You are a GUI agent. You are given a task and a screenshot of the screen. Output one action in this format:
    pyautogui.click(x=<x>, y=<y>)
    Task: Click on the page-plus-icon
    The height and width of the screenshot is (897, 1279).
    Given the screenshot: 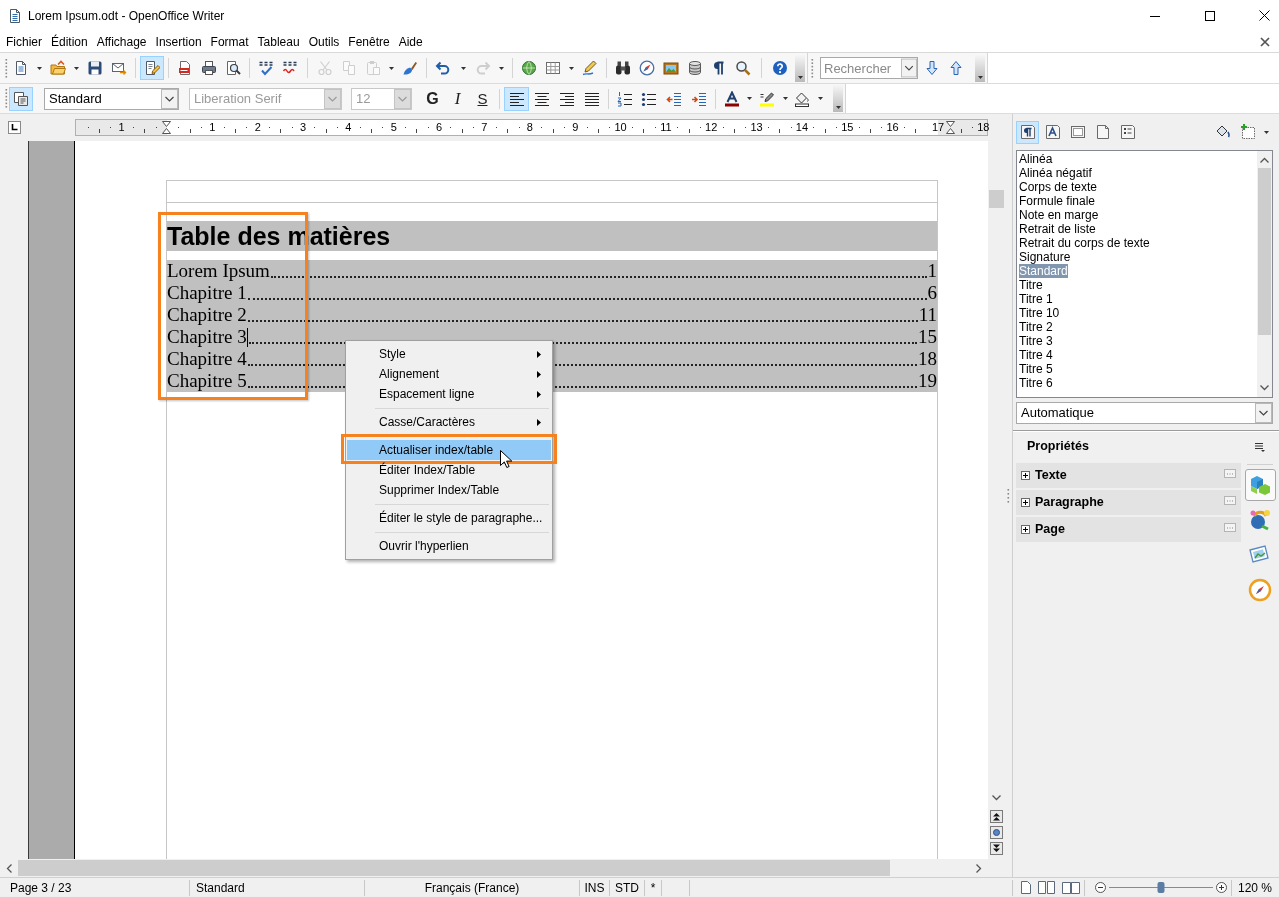 What is the action you would take?
    pyautogui.click(x=1247, y=132)
    